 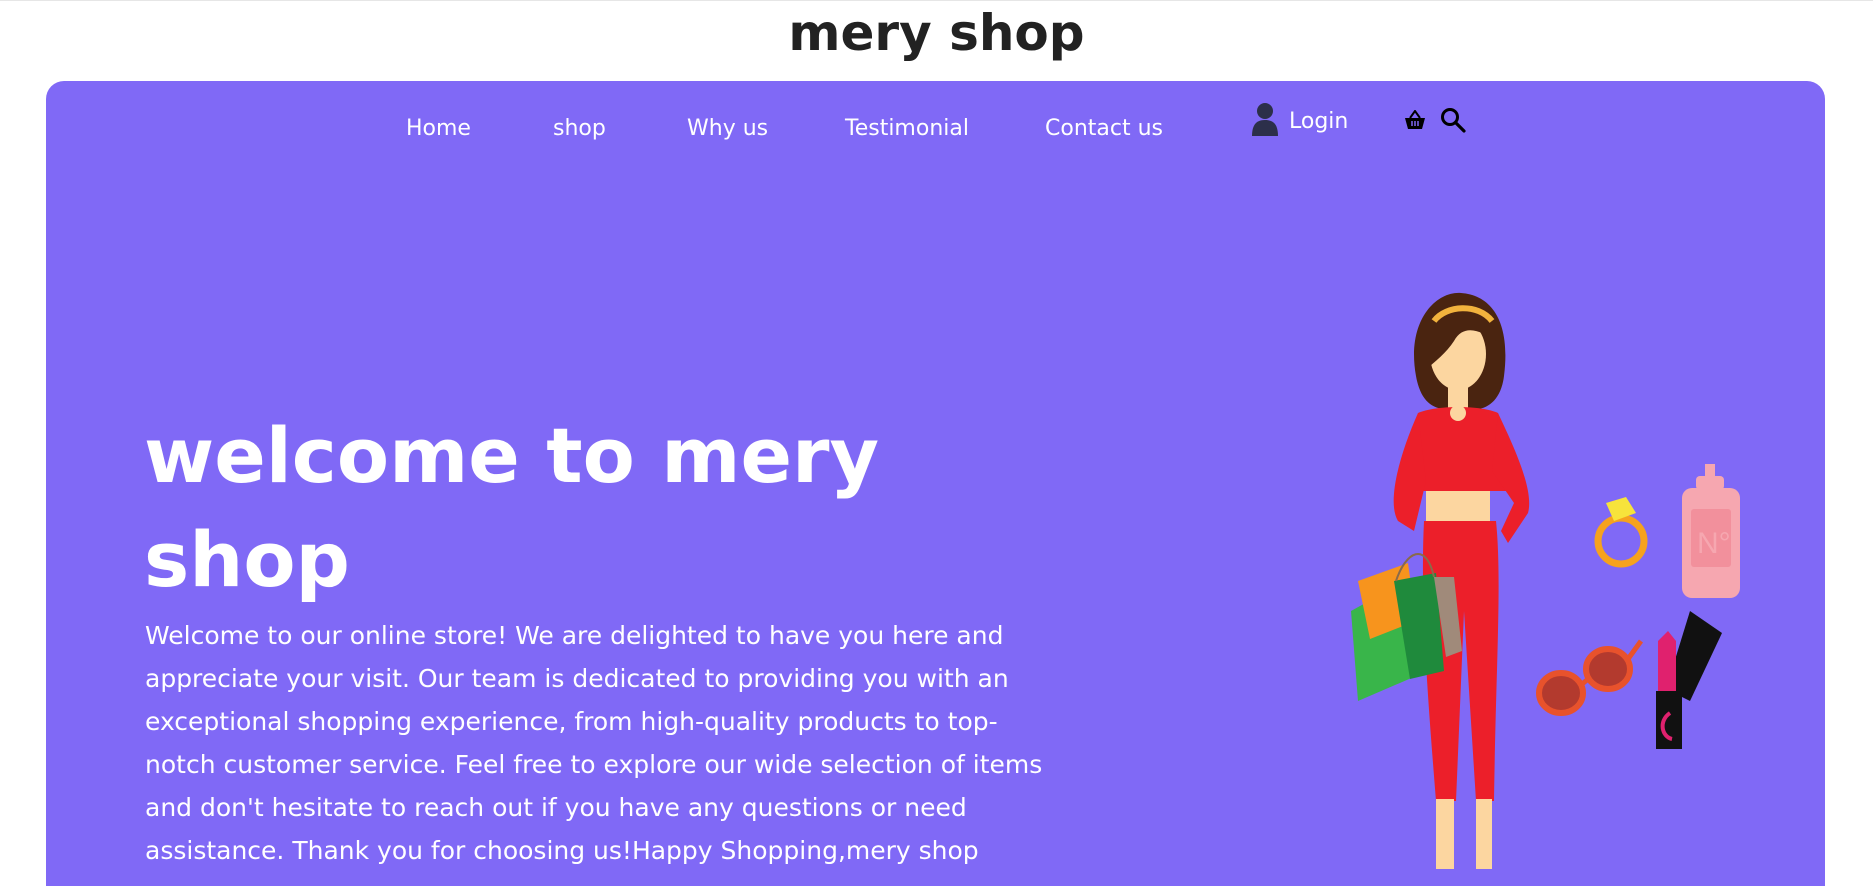 I want to click on shopping-basket-icon, so click(x=1415, y=121).